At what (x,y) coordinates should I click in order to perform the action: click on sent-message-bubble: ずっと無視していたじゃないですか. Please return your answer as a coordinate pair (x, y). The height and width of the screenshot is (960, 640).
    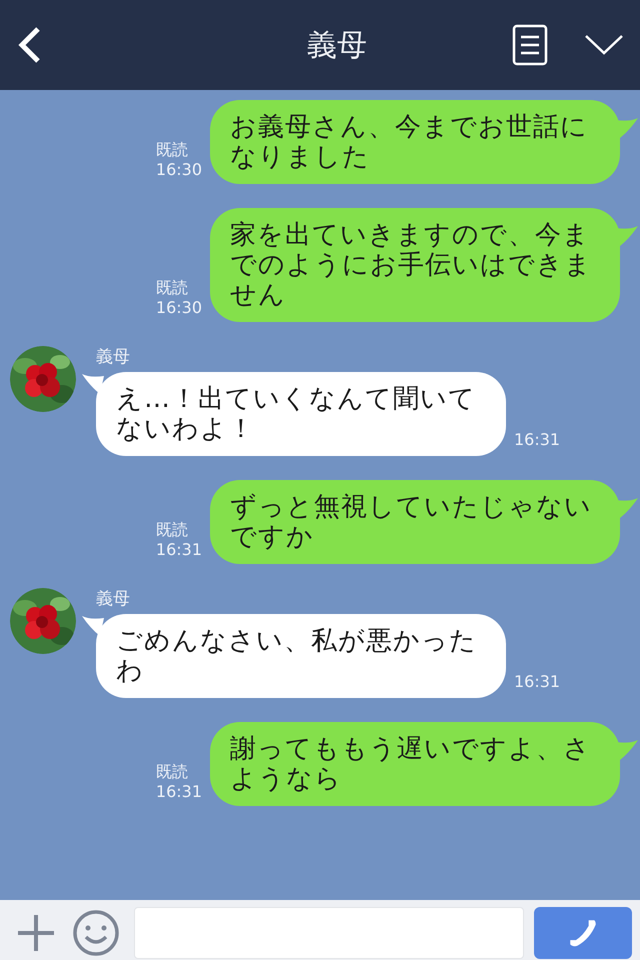
    Looking at the image, I should click on (415, 522).